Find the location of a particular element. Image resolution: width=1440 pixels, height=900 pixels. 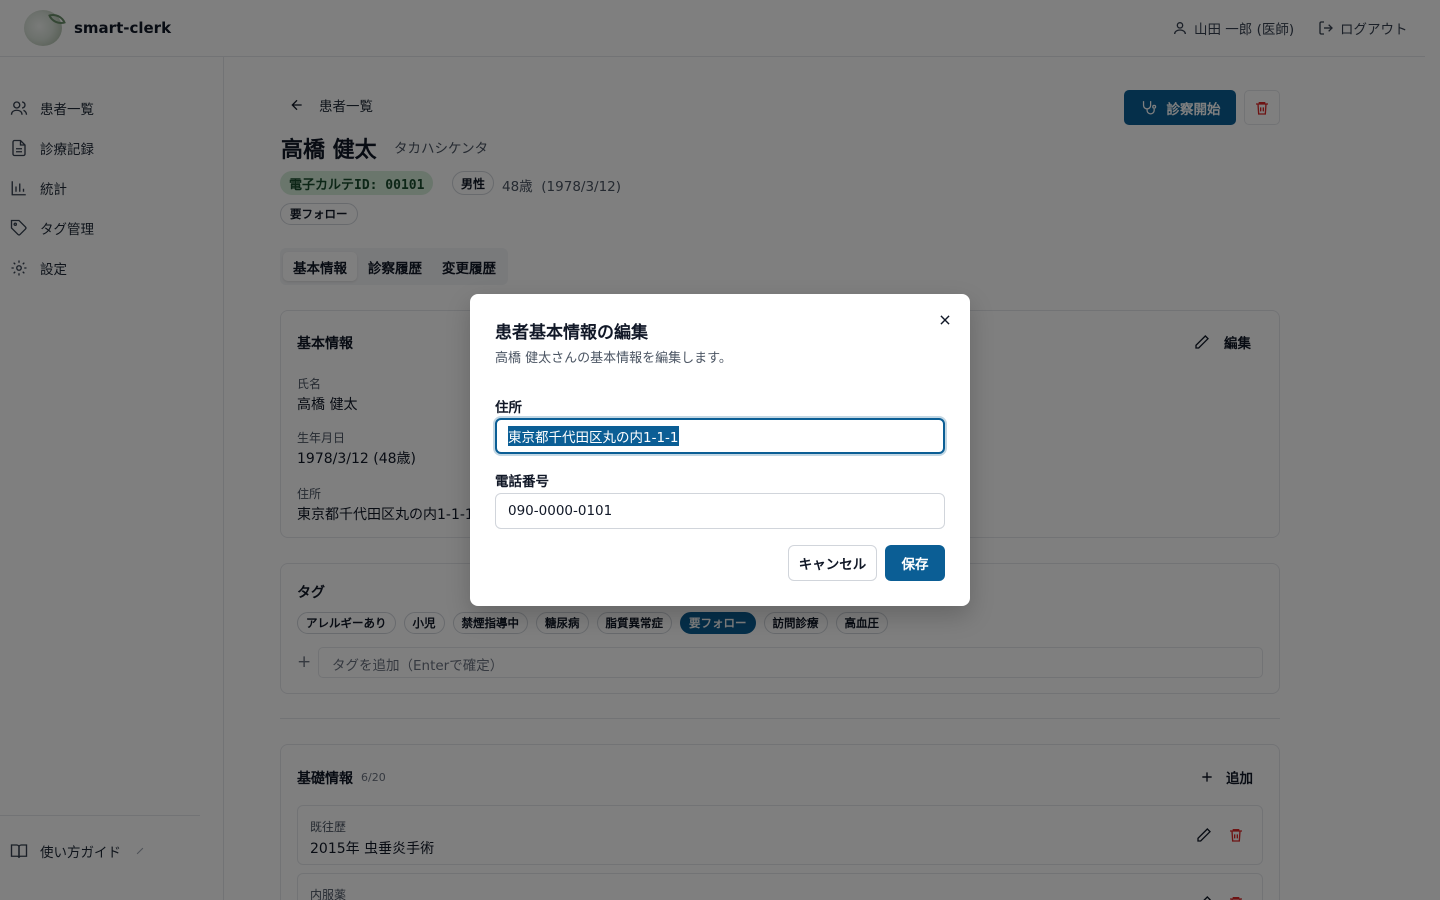

address-field-value: 東京都千代田区丸の内1-1-1 is located at coordinates (593, 436).